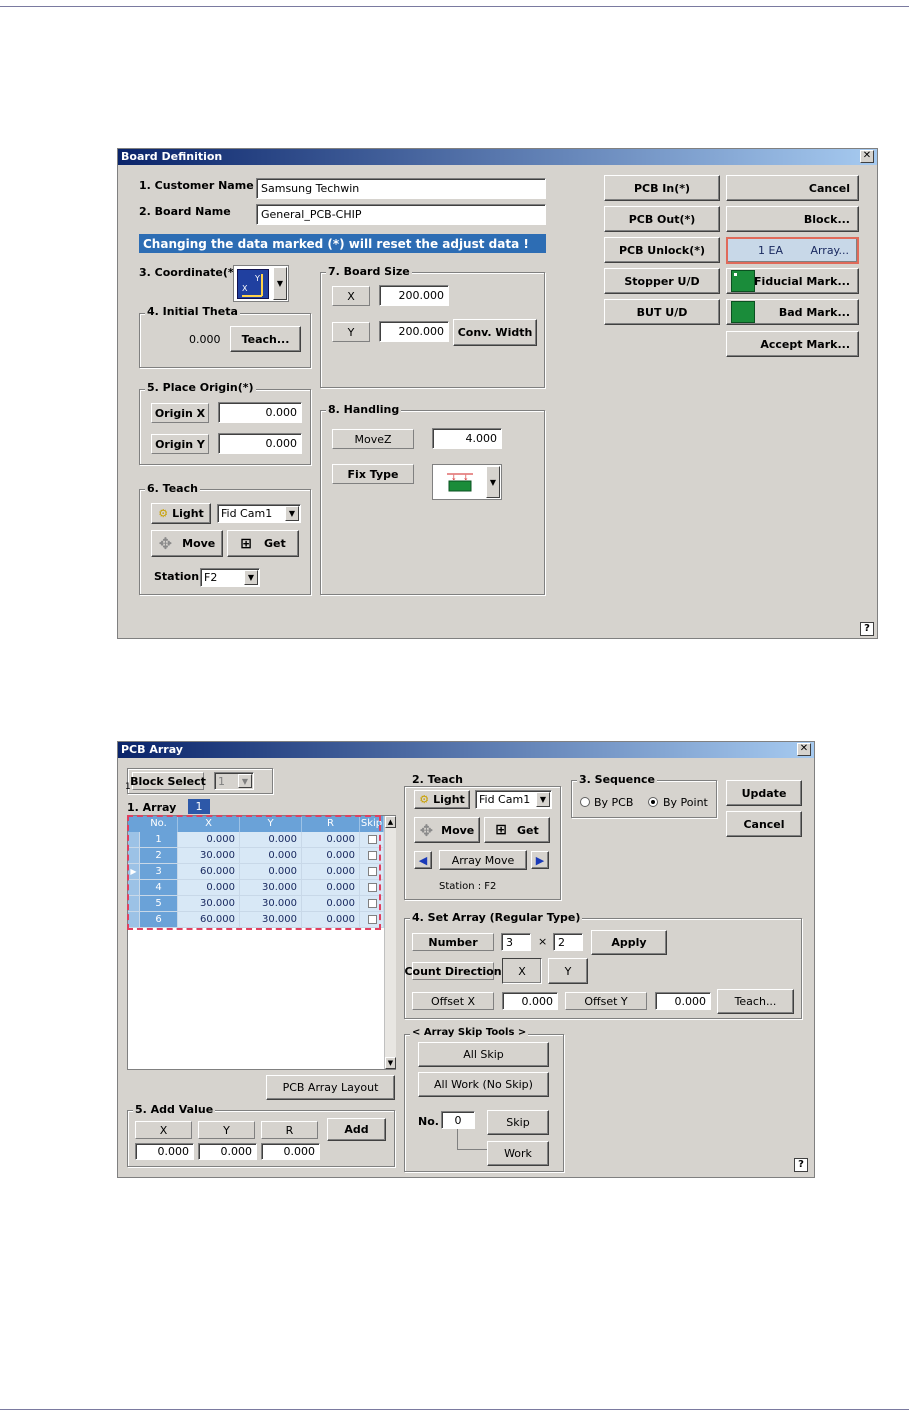 Image resolution: width=909 pixels, height=1421 pixels. What do you see at coordinates (458, 1120) in the screenshot?
I see `no-field: 0` at bounding box center [458, 1120].